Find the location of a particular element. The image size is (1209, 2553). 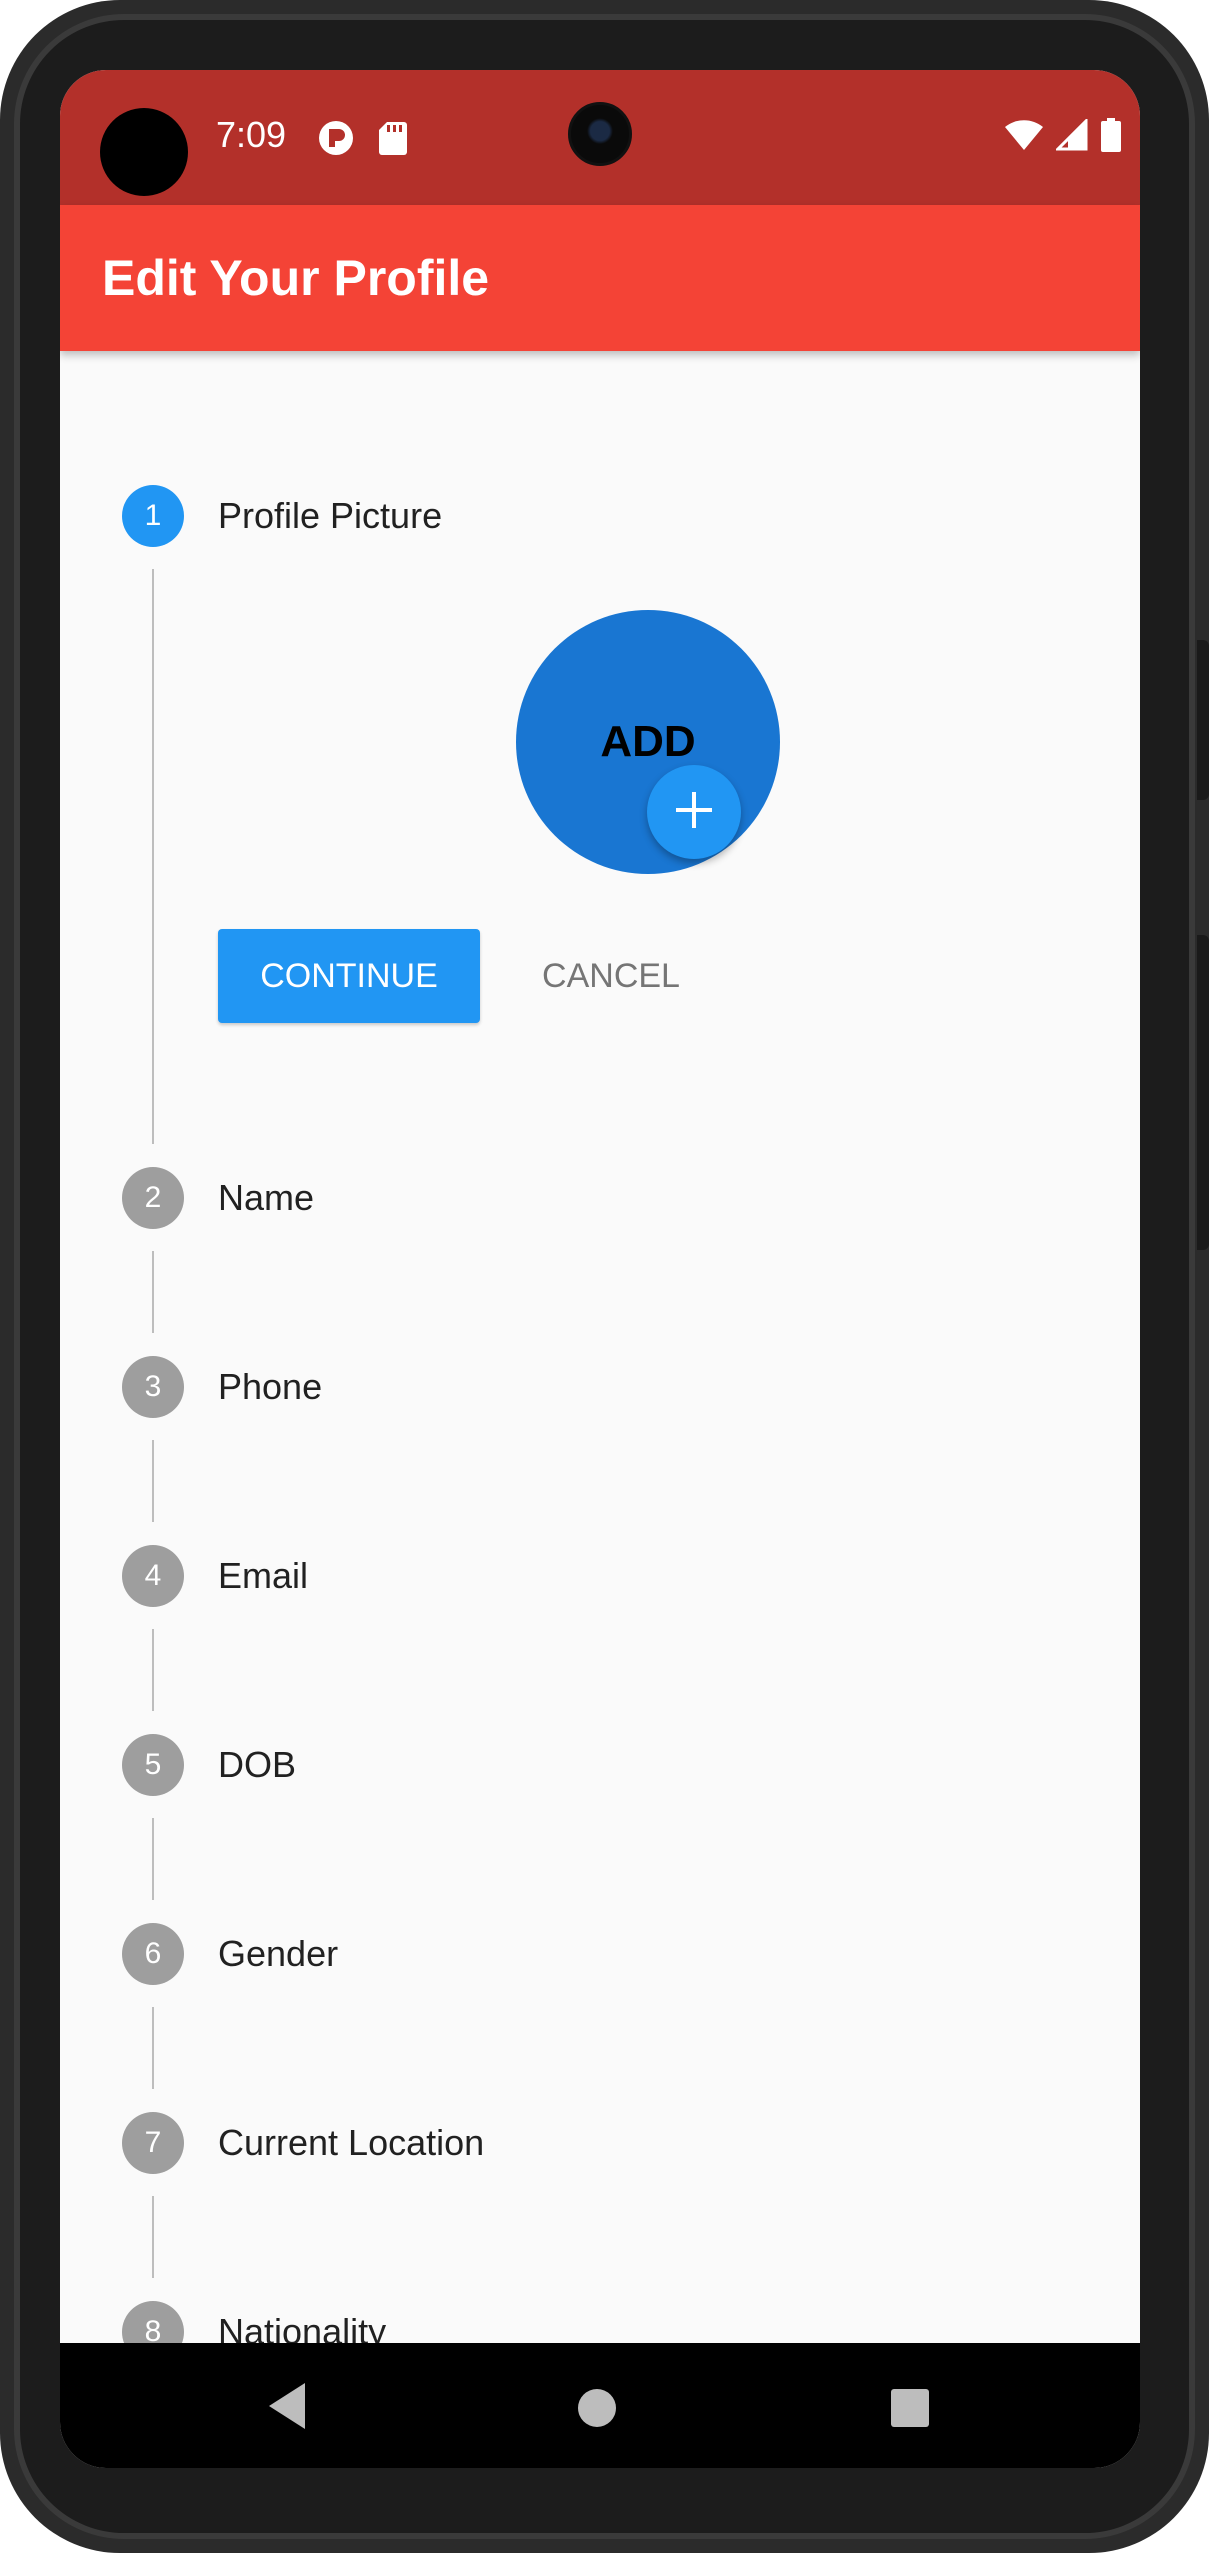

step-label: Email is located at coordinates (263, 1575).